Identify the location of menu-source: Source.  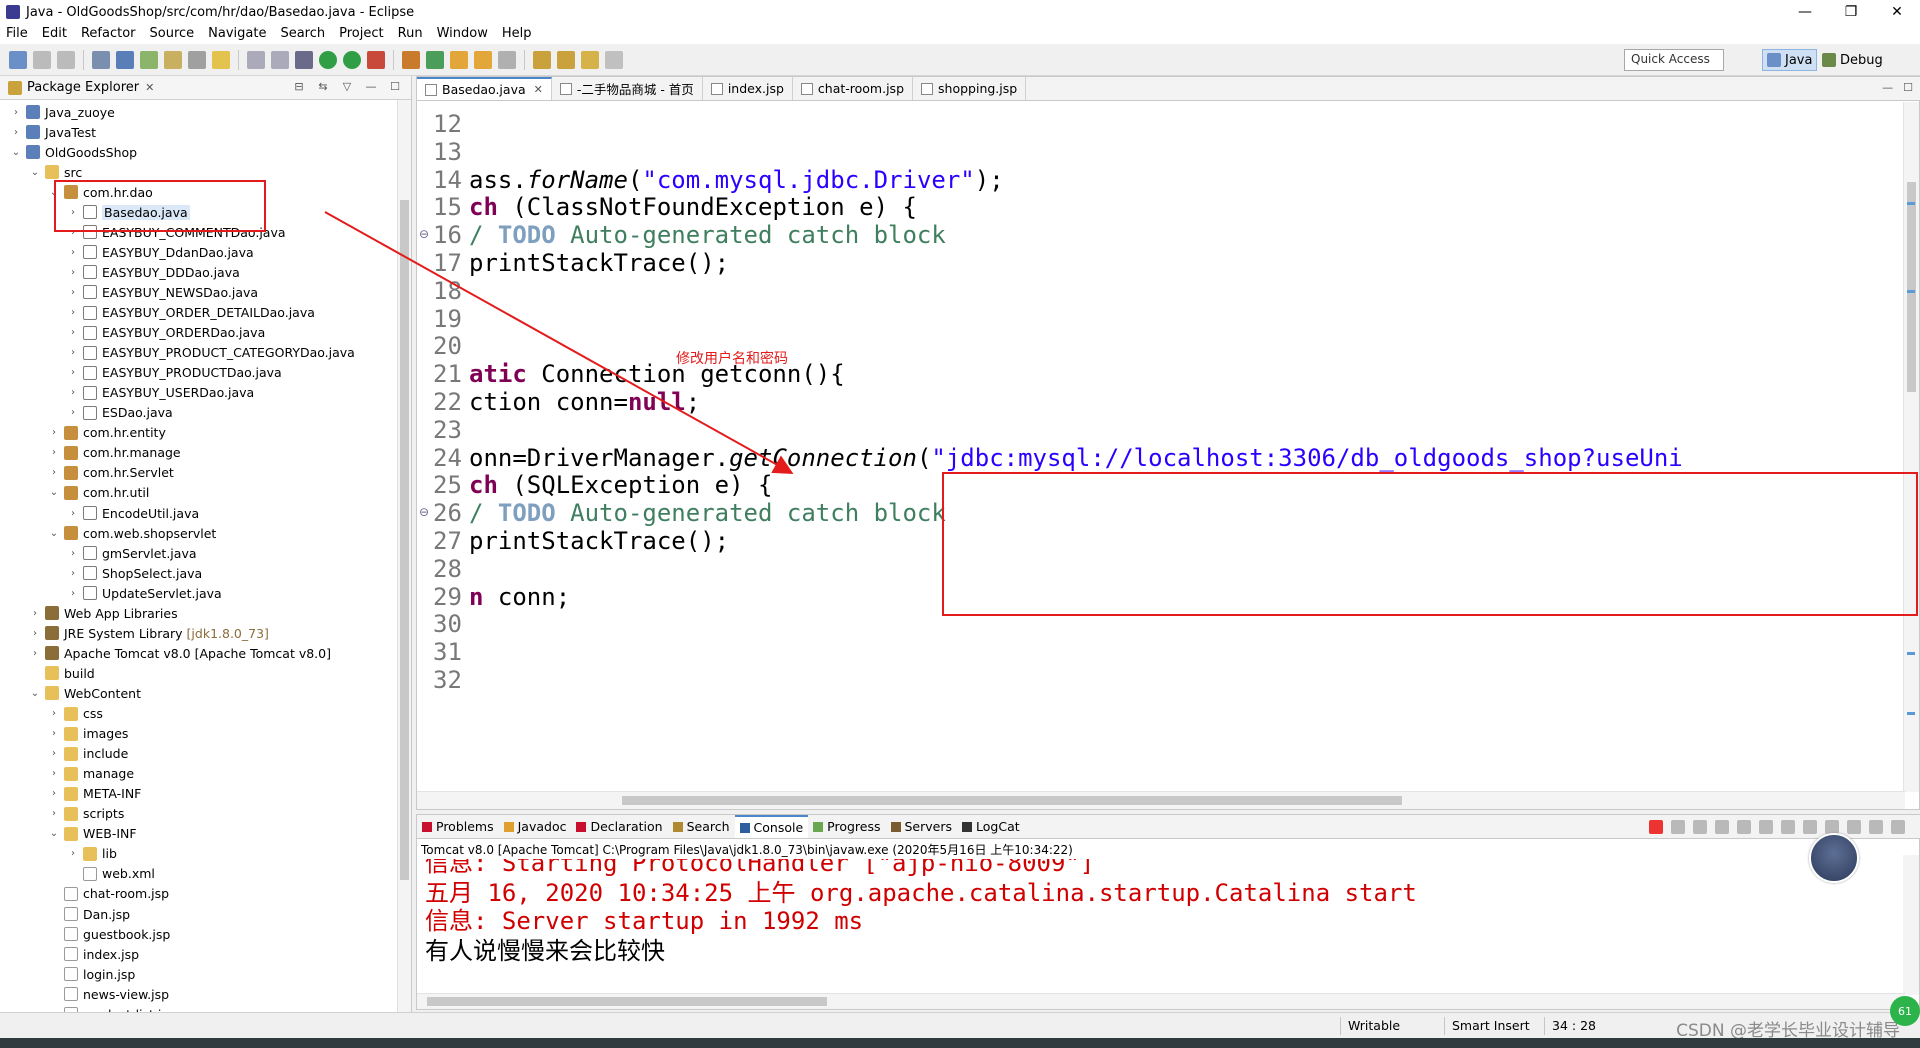
(172, 33).